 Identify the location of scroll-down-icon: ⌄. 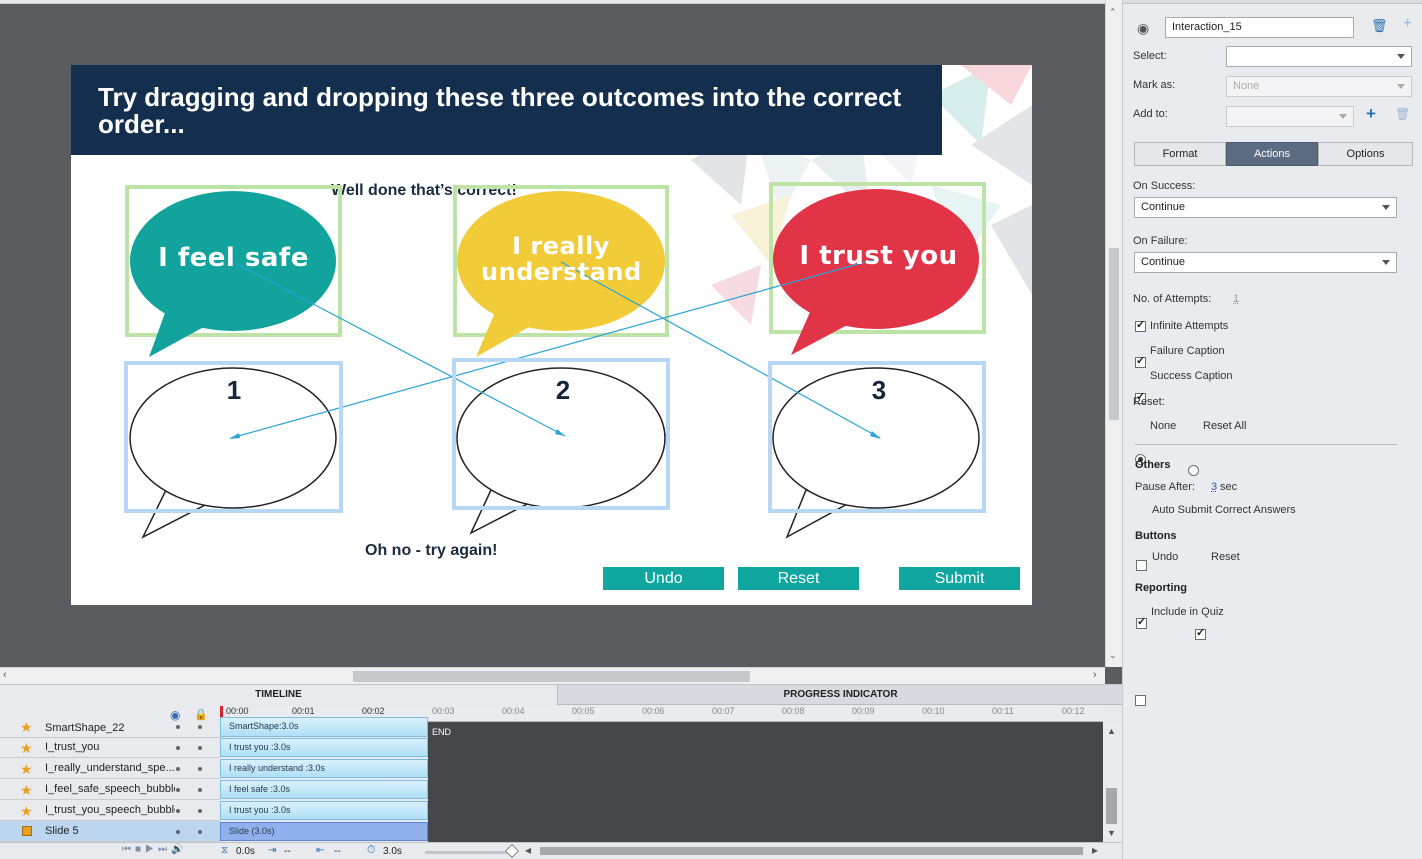
(1113, 655).